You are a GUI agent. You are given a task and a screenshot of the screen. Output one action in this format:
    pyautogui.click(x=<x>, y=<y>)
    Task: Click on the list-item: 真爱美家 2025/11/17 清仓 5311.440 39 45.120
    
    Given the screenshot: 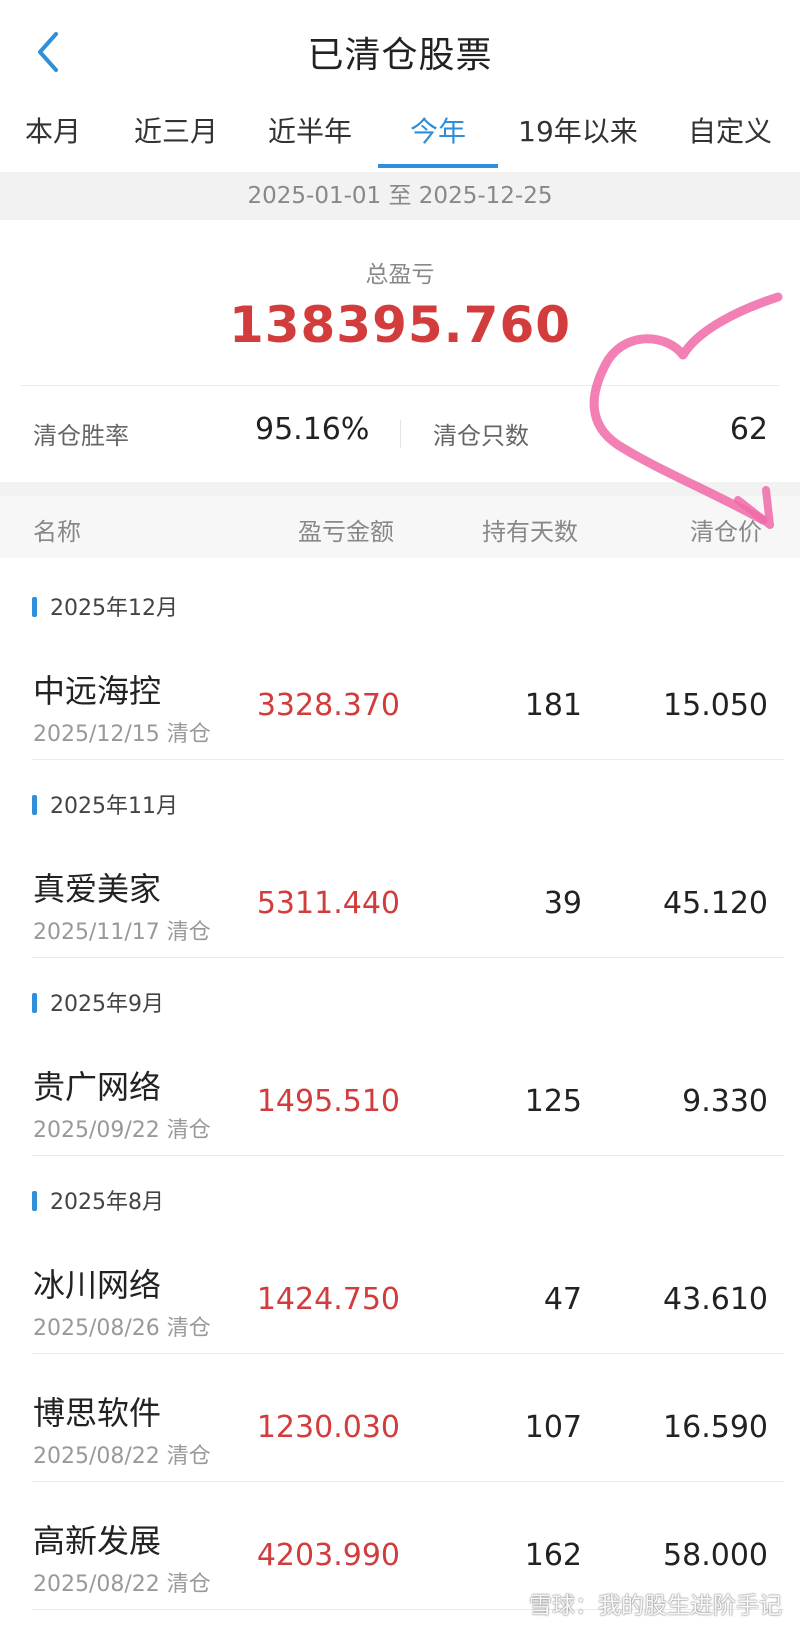 What is the action you would take?
    pyautogui.click(x=400, y=894)
    